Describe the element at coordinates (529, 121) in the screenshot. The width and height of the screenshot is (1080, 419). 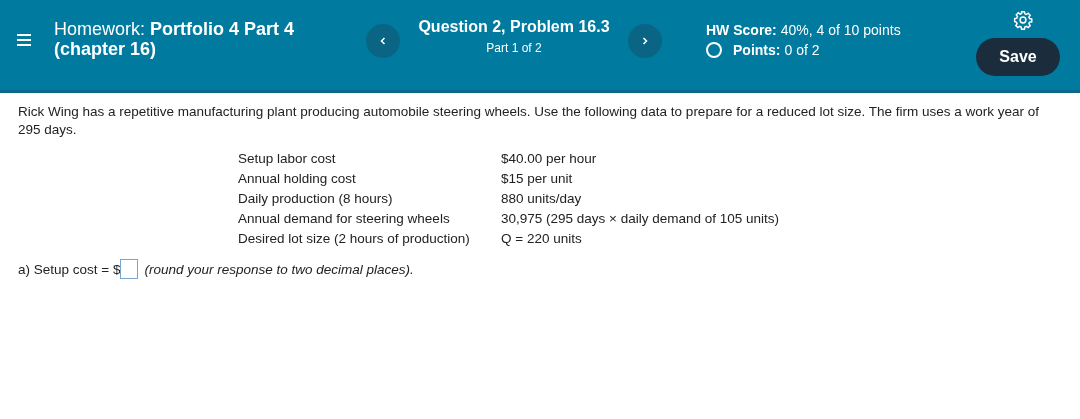
I see `problem-text: Rick Wing has a repetitive manufacturing plant producing automobile steering wheels. Use the following data to prepare for a reduced lot size. The firm uses a work year of 295 days.` at that location.